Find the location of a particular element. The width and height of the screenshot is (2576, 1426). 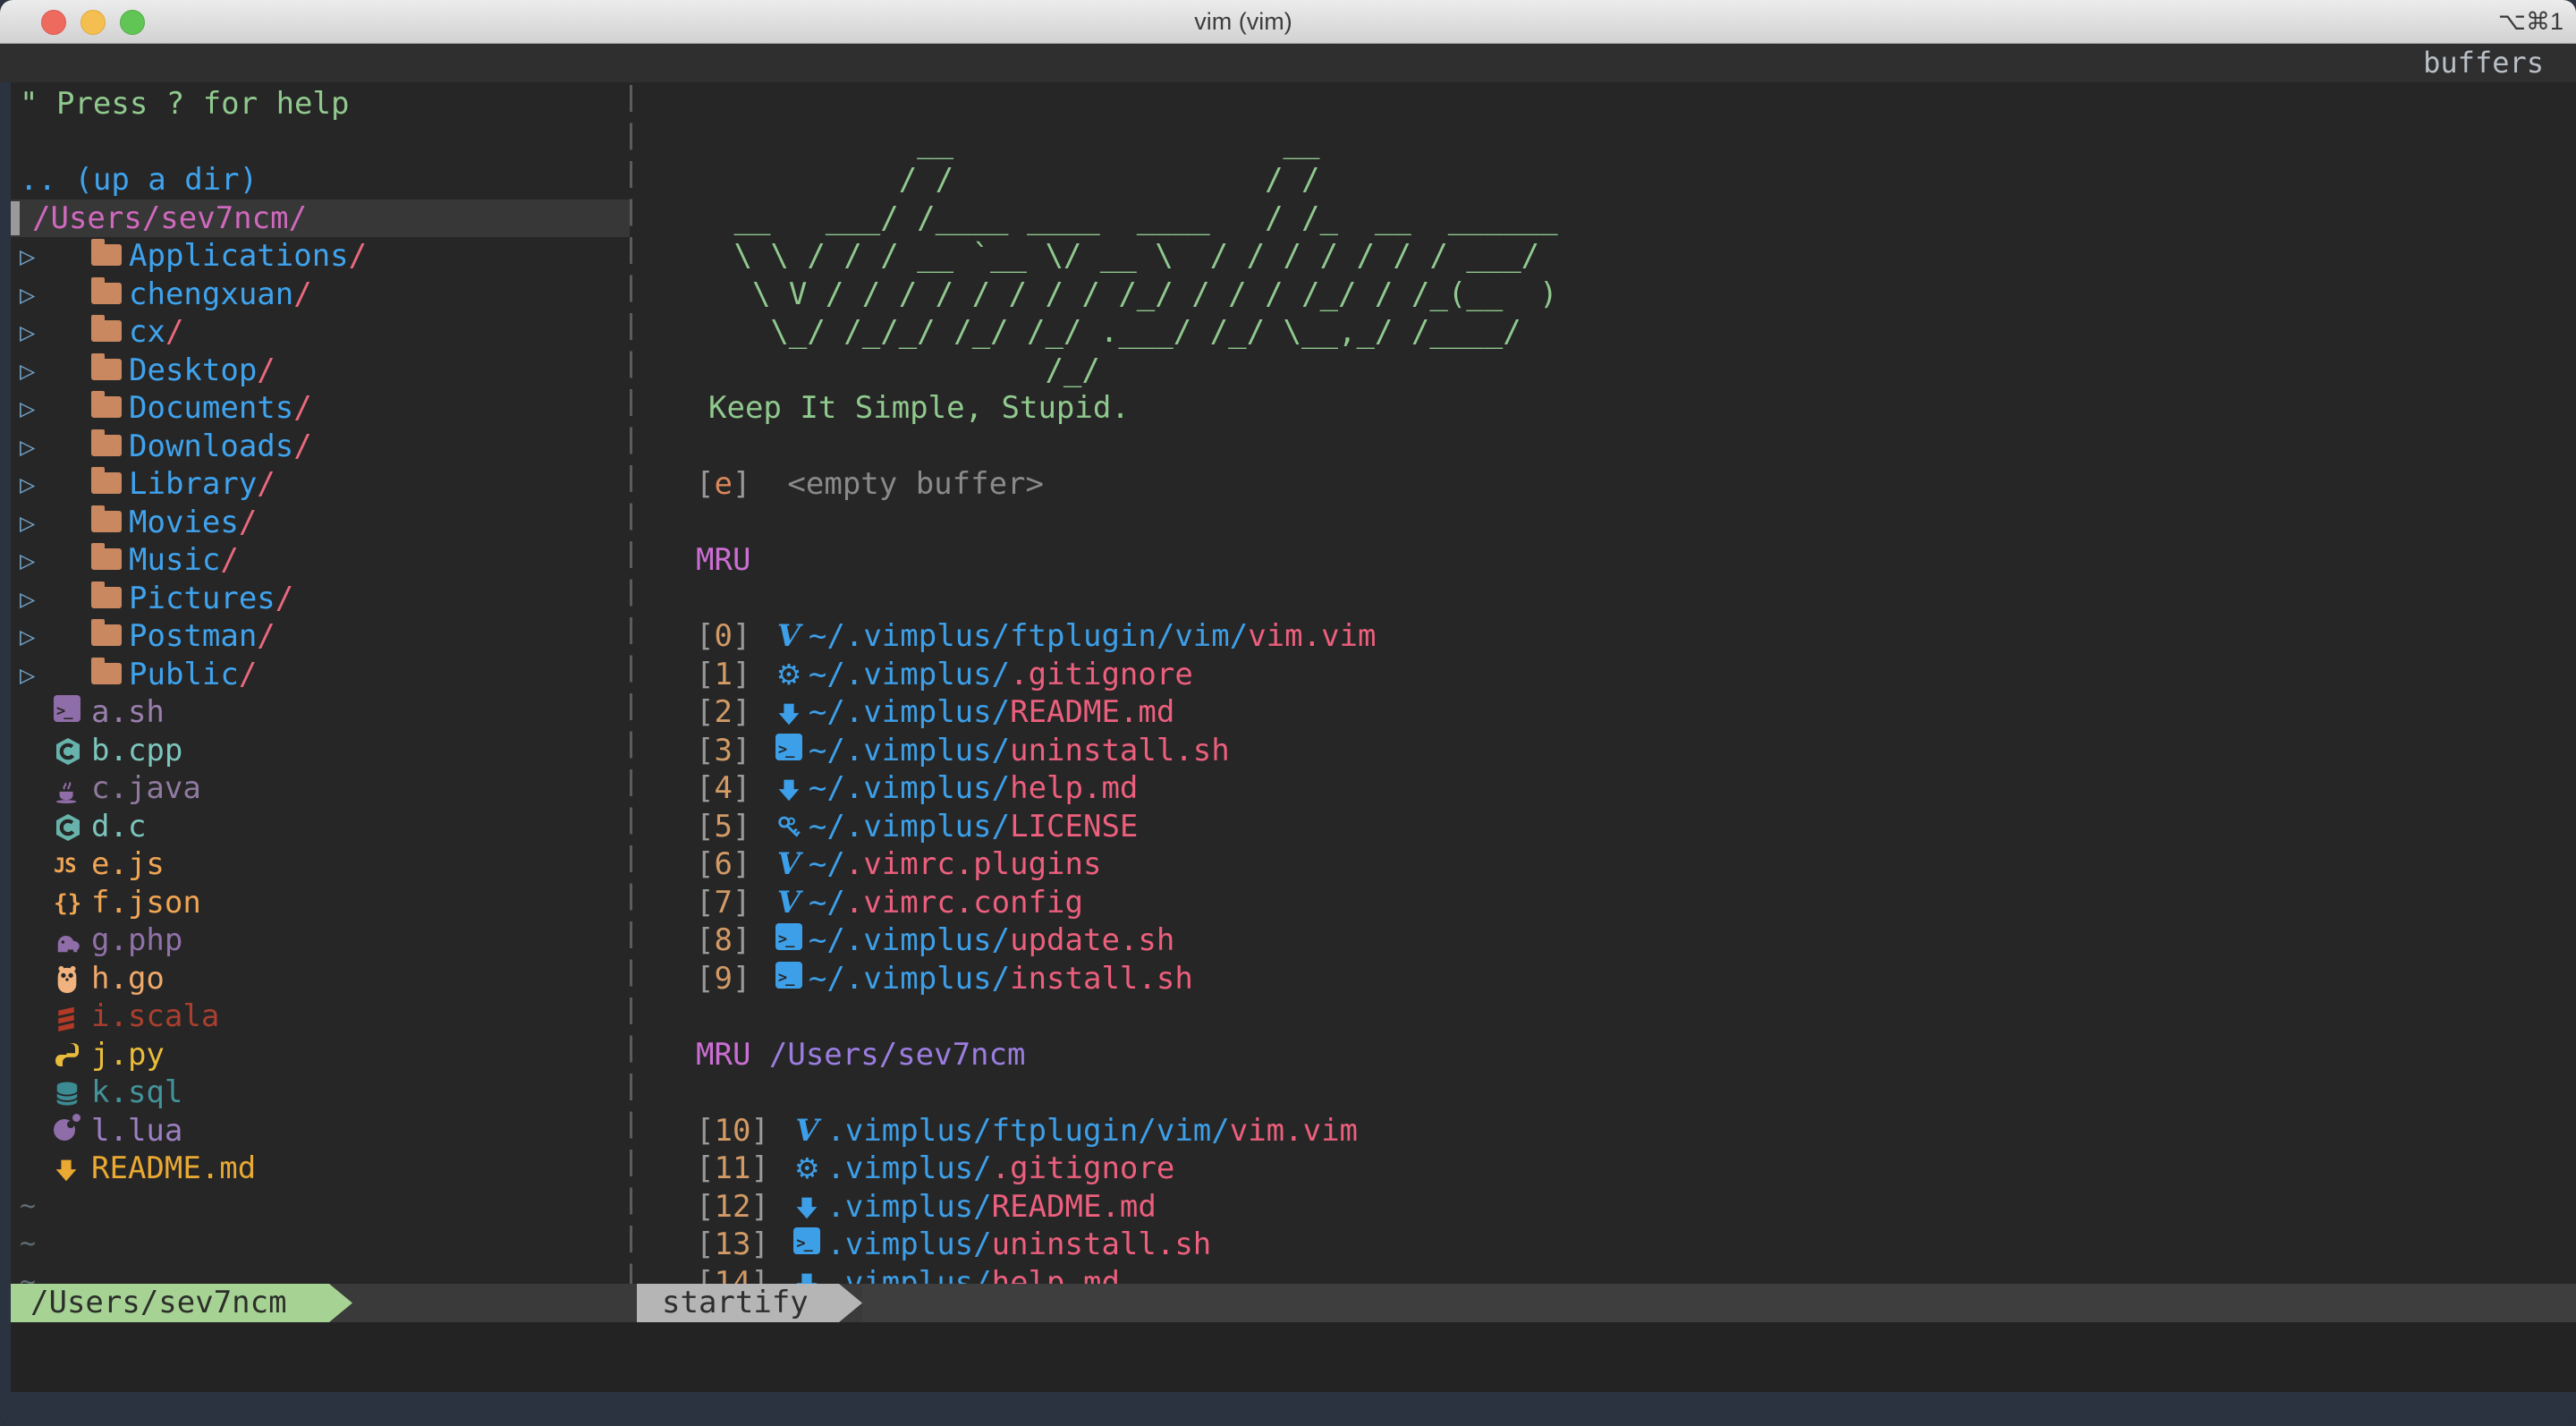

tree-row-file: README.md is located at coordinates (320, 1169).